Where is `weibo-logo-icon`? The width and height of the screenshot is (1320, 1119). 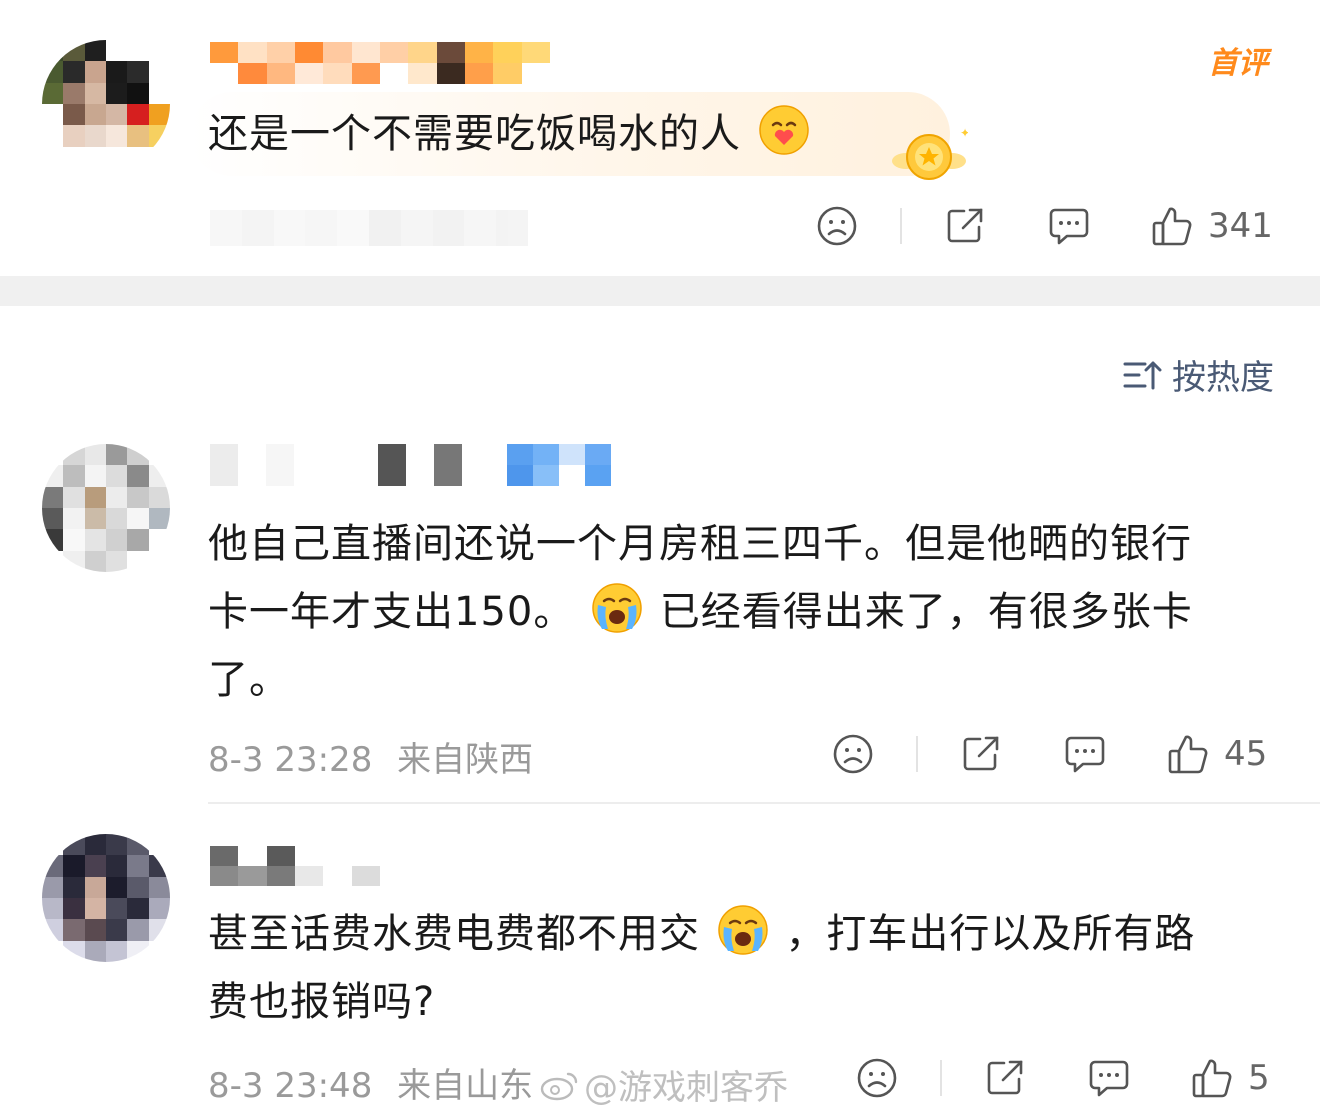 weibo-logo-icon is located at coordinates (559, 1086).